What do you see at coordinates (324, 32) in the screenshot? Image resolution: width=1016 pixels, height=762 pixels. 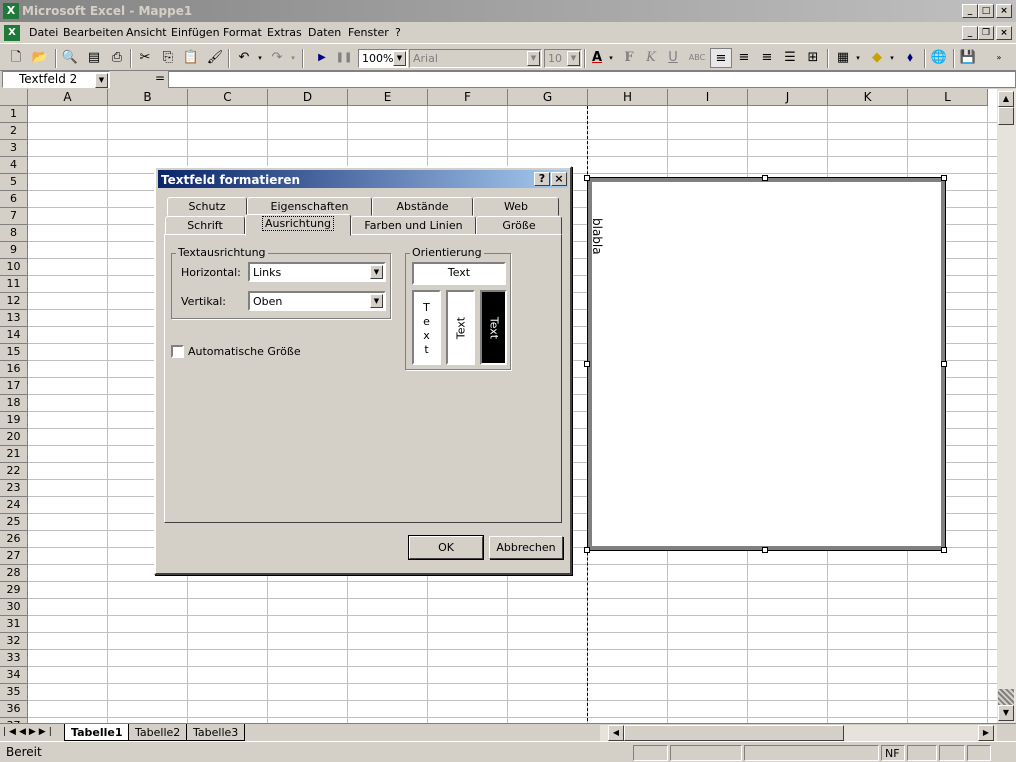 I see `menu-daten: Daten` at bounding box center [324, 32].